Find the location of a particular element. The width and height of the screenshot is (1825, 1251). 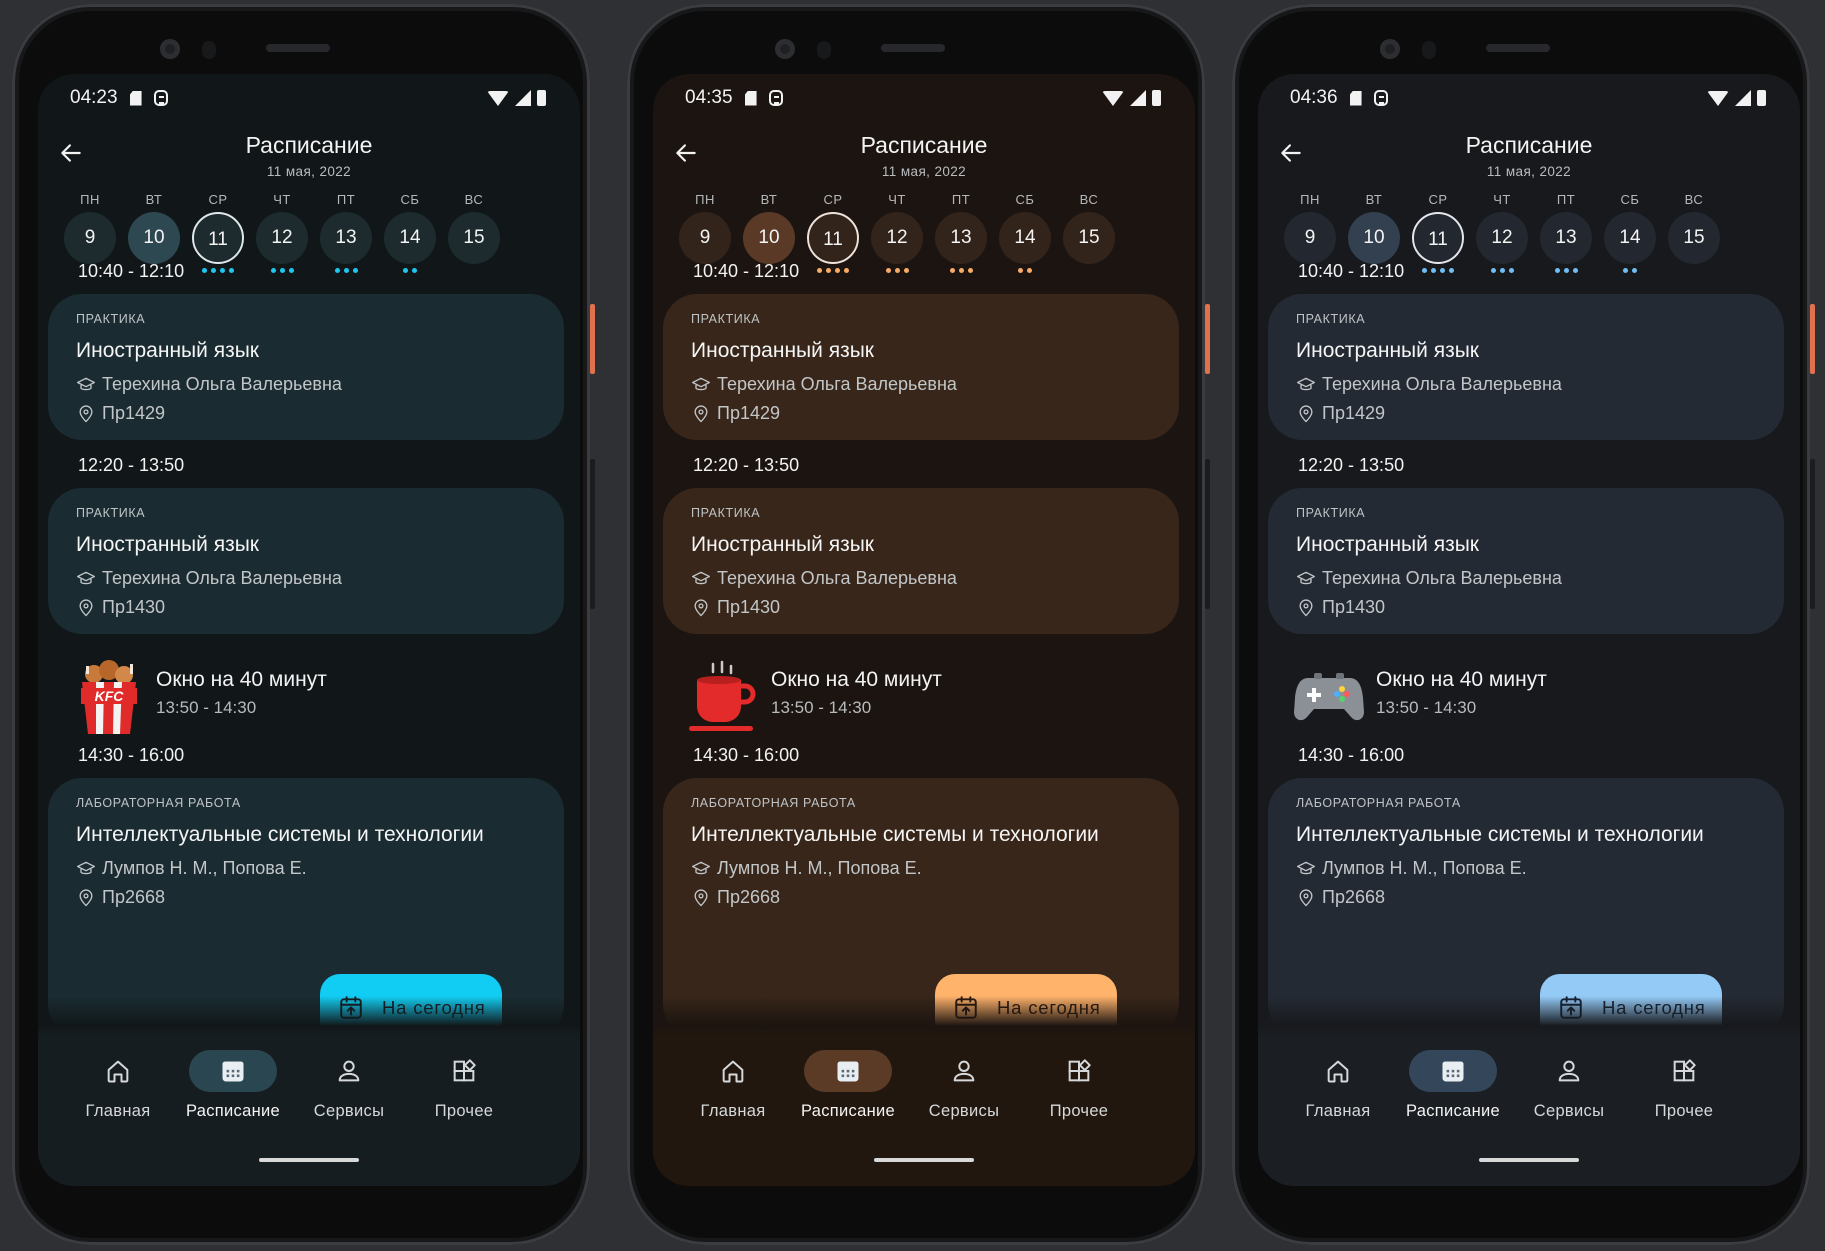

lesson-type: ЛАБОРАТОРНАЯ РАБОТА is located at coordinates (158, 803).